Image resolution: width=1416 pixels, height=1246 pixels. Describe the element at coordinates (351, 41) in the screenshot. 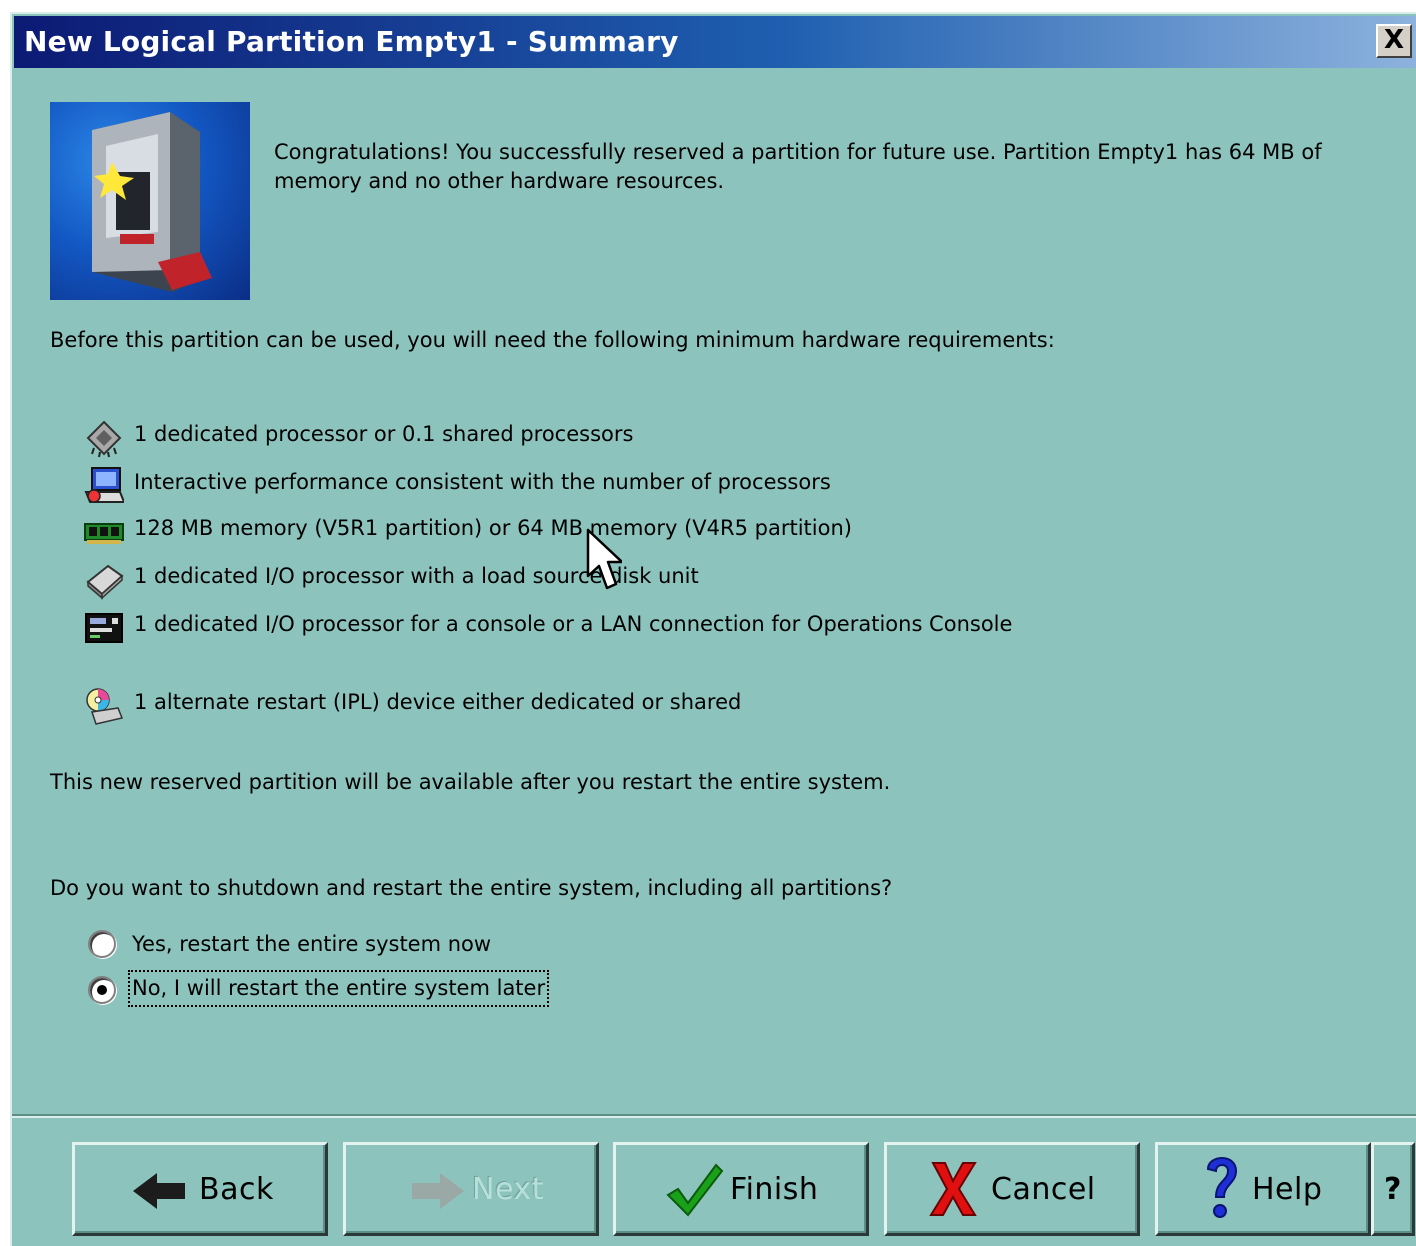

I see `window-title: New Logical Partition Empty1 - Summary` at that location.